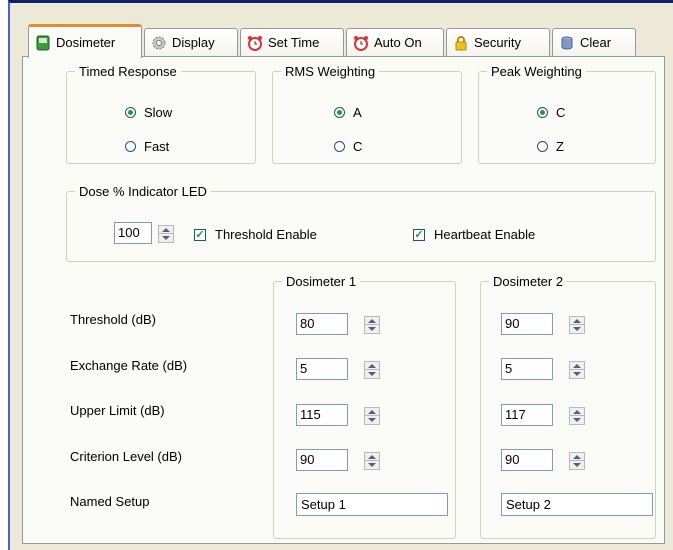 This screenshot has height=550, width=673. Describe the element at coordinates (110, 501) in the screenshot. I see `label-named-setup: Named Setup` at that location.